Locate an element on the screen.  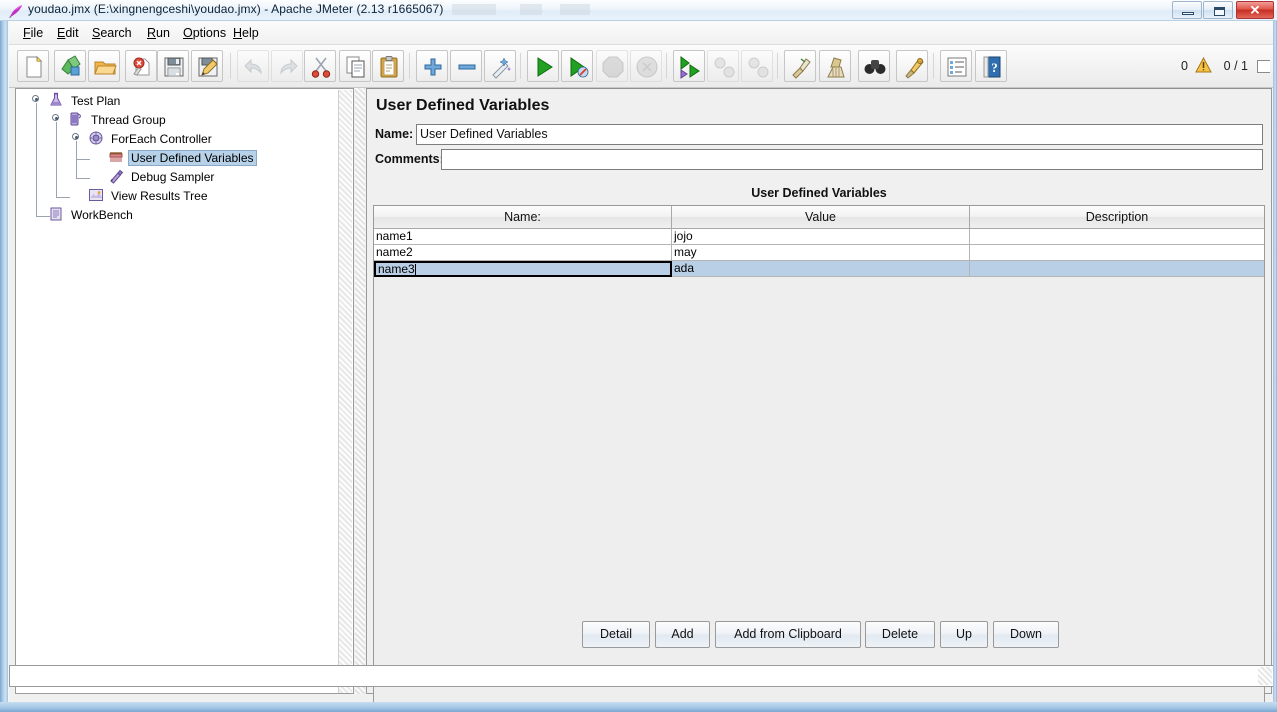
page-title: User Defined Variables is located at coordinates (463, 105).